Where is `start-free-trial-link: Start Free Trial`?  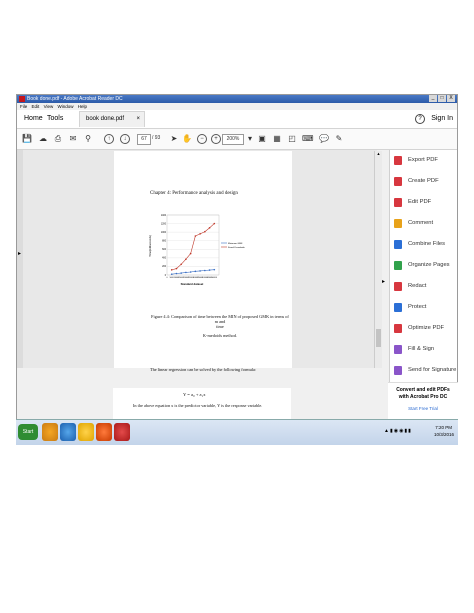
start-free-trial-link: Start Free Trial is located at coordinates (423, 408).